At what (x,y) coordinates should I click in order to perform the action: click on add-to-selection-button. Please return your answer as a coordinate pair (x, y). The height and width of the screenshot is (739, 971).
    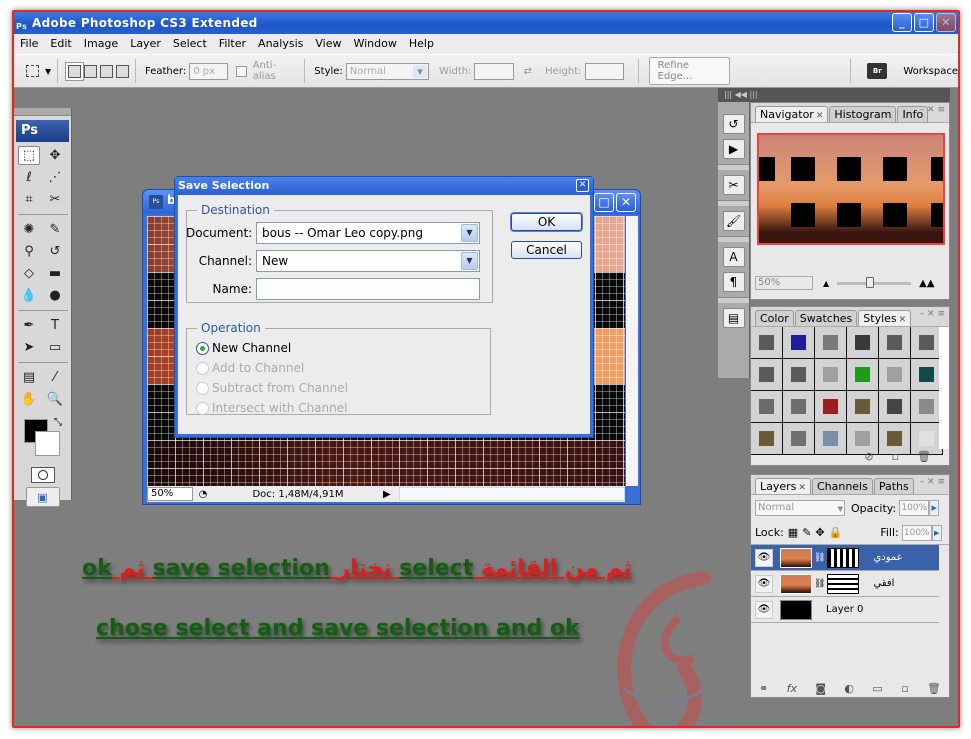
    Looking at the image, I should click on (91, 71).